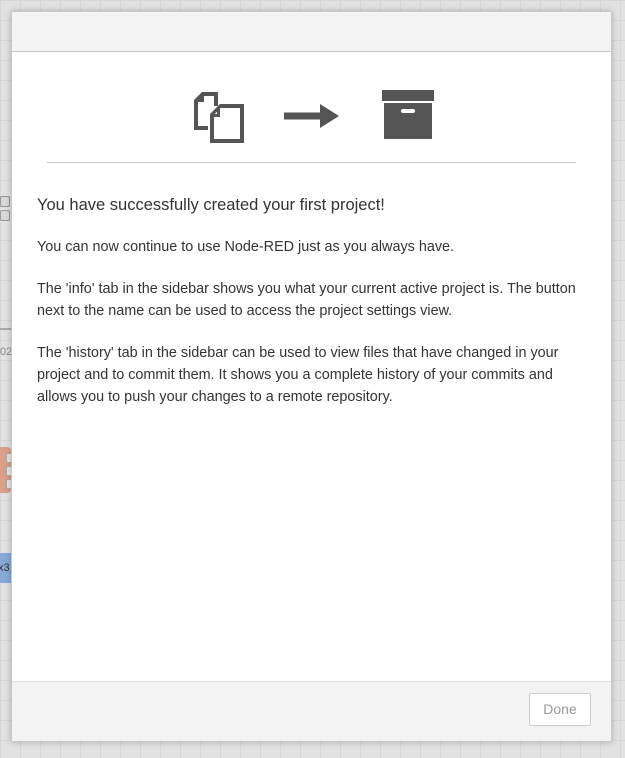 This screenshot has height=758, width=625. I want to click on divider, so click(311, 162).